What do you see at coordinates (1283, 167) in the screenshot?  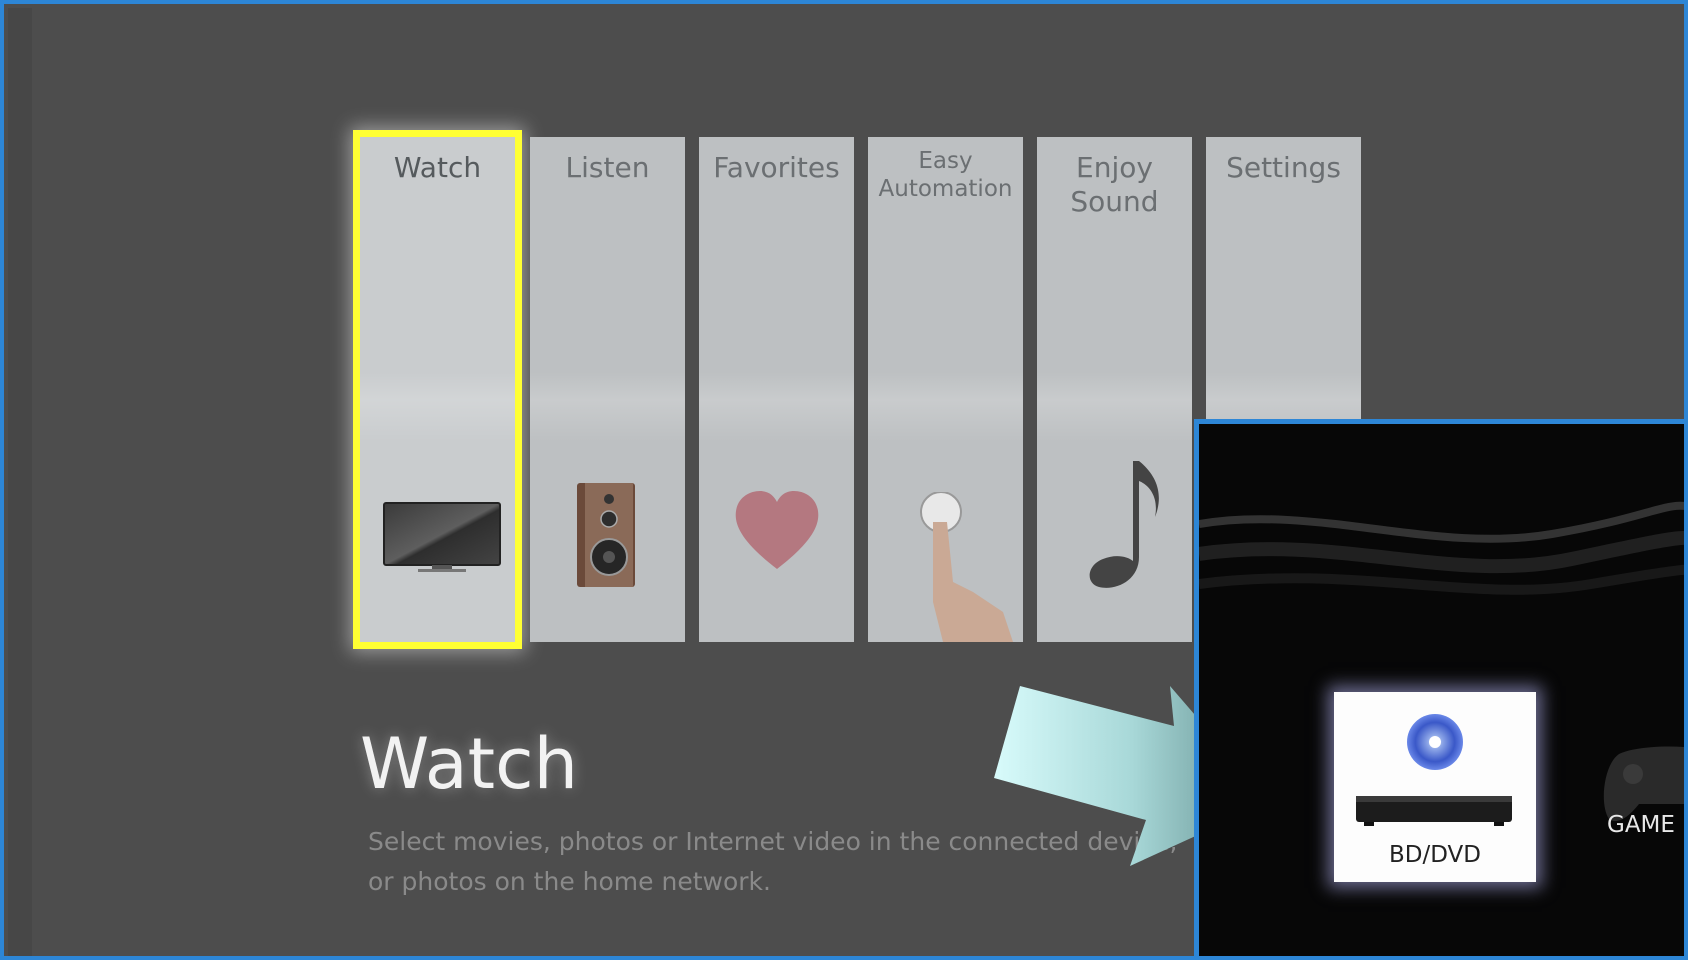 I see `menu-item-label: Settings` at bounding box center [1283, 167].